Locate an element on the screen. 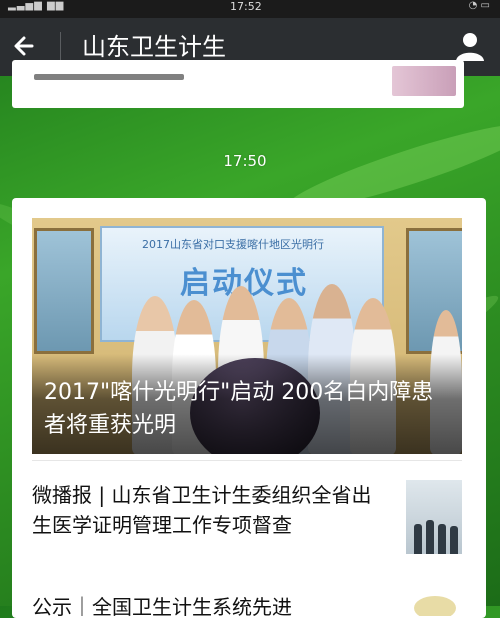 The image size is (500, 618). page-title: 山东卫生计生 is located at coordinates (154, 47).